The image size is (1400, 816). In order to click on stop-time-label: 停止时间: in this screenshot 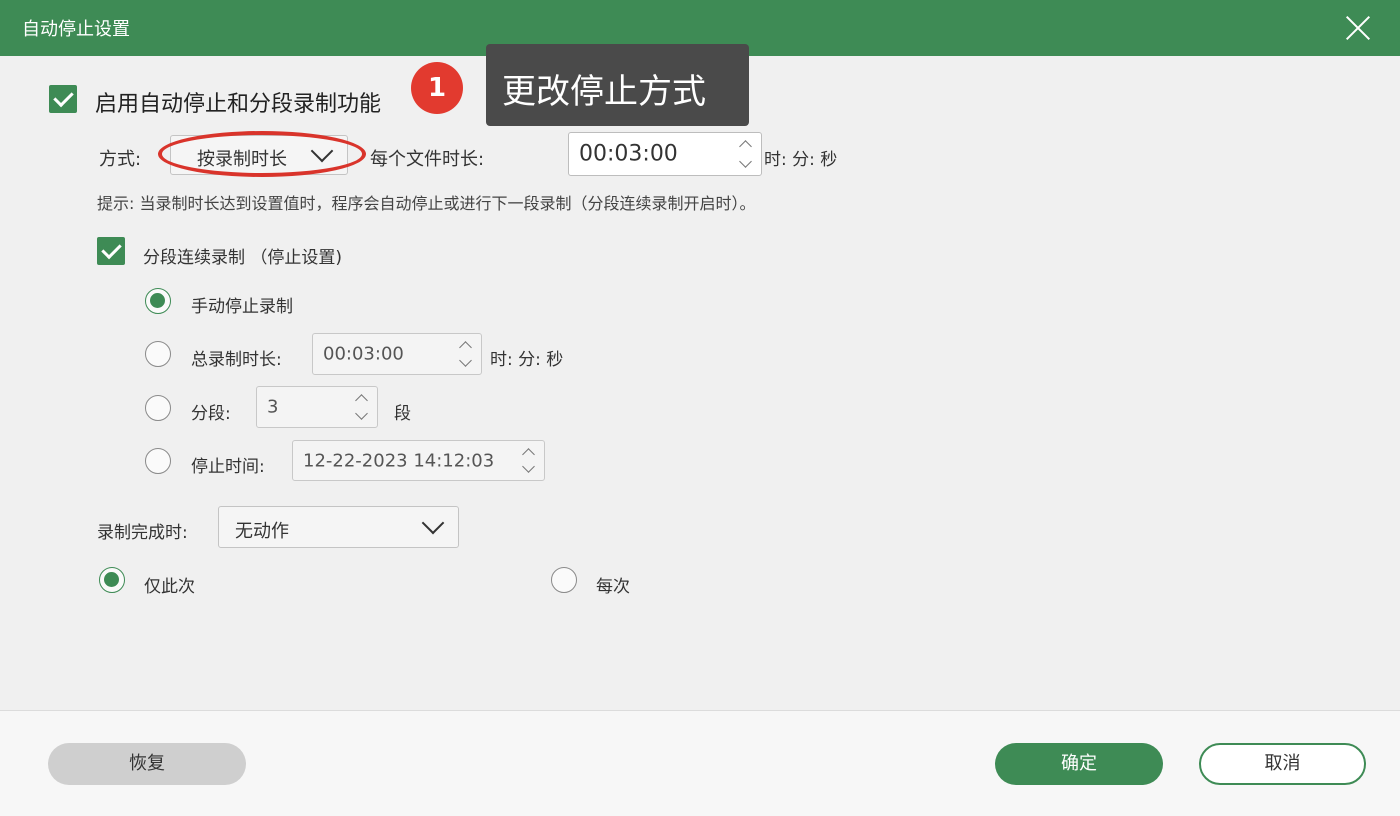, I will do `click(228, 467)`.